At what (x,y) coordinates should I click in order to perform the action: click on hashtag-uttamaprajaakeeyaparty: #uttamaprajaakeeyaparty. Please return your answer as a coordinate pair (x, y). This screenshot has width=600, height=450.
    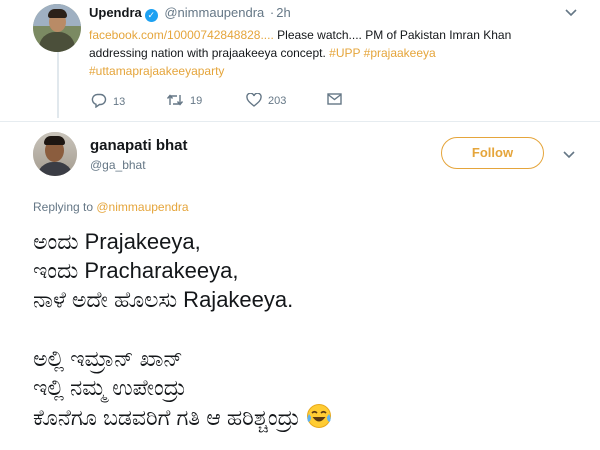
    Looking at the image, I should click on (156, 71).